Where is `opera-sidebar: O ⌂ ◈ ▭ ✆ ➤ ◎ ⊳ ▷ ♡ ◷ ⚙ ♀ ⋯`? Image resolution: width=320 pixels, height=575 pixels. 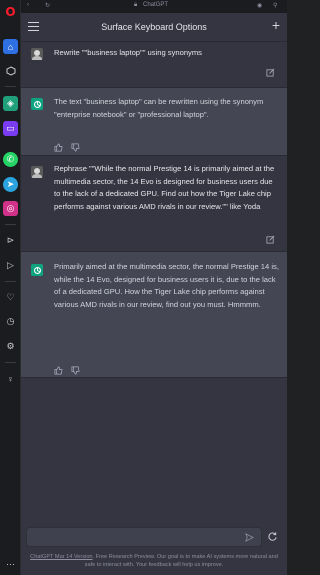 opera-sidebar: O ⌂ ◈ ▭ ✆ ➤ ◎ ⊳ ▷ ♡ ◷ ⚙ ♀ ⋯ is located at coordinates (10, 287).